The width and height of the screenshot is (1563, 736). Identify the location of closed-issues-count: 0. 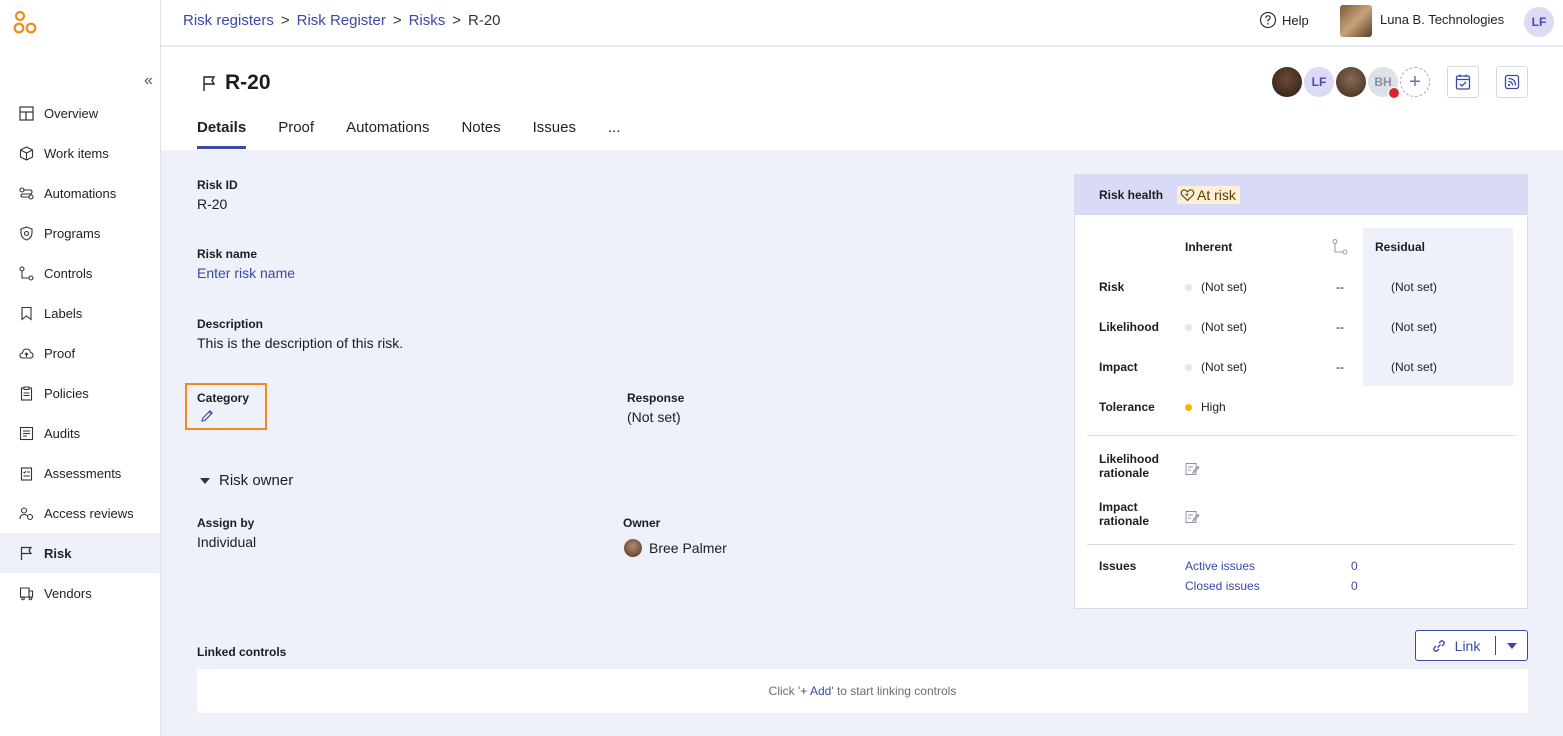
(1354, 586).